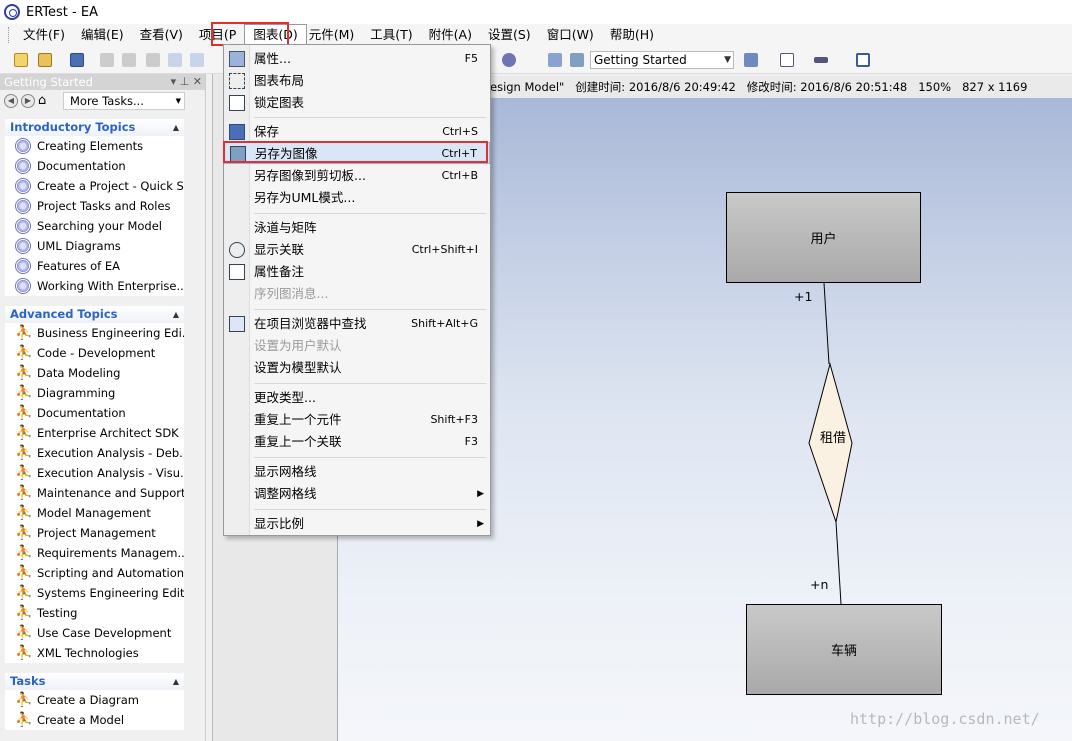  Describe the element at coordinates (357, 228) in the screenshot. I see `menu-item-swimlanes: 泳道与矩阵` at that location.